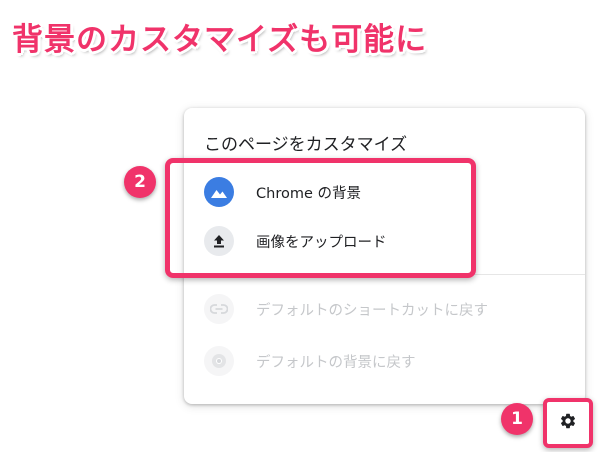 This screenshot has width=600, height=452. I want to click on restore-shortcuts-item: デフォルトのショートカットに戻す, so click(384, 309).